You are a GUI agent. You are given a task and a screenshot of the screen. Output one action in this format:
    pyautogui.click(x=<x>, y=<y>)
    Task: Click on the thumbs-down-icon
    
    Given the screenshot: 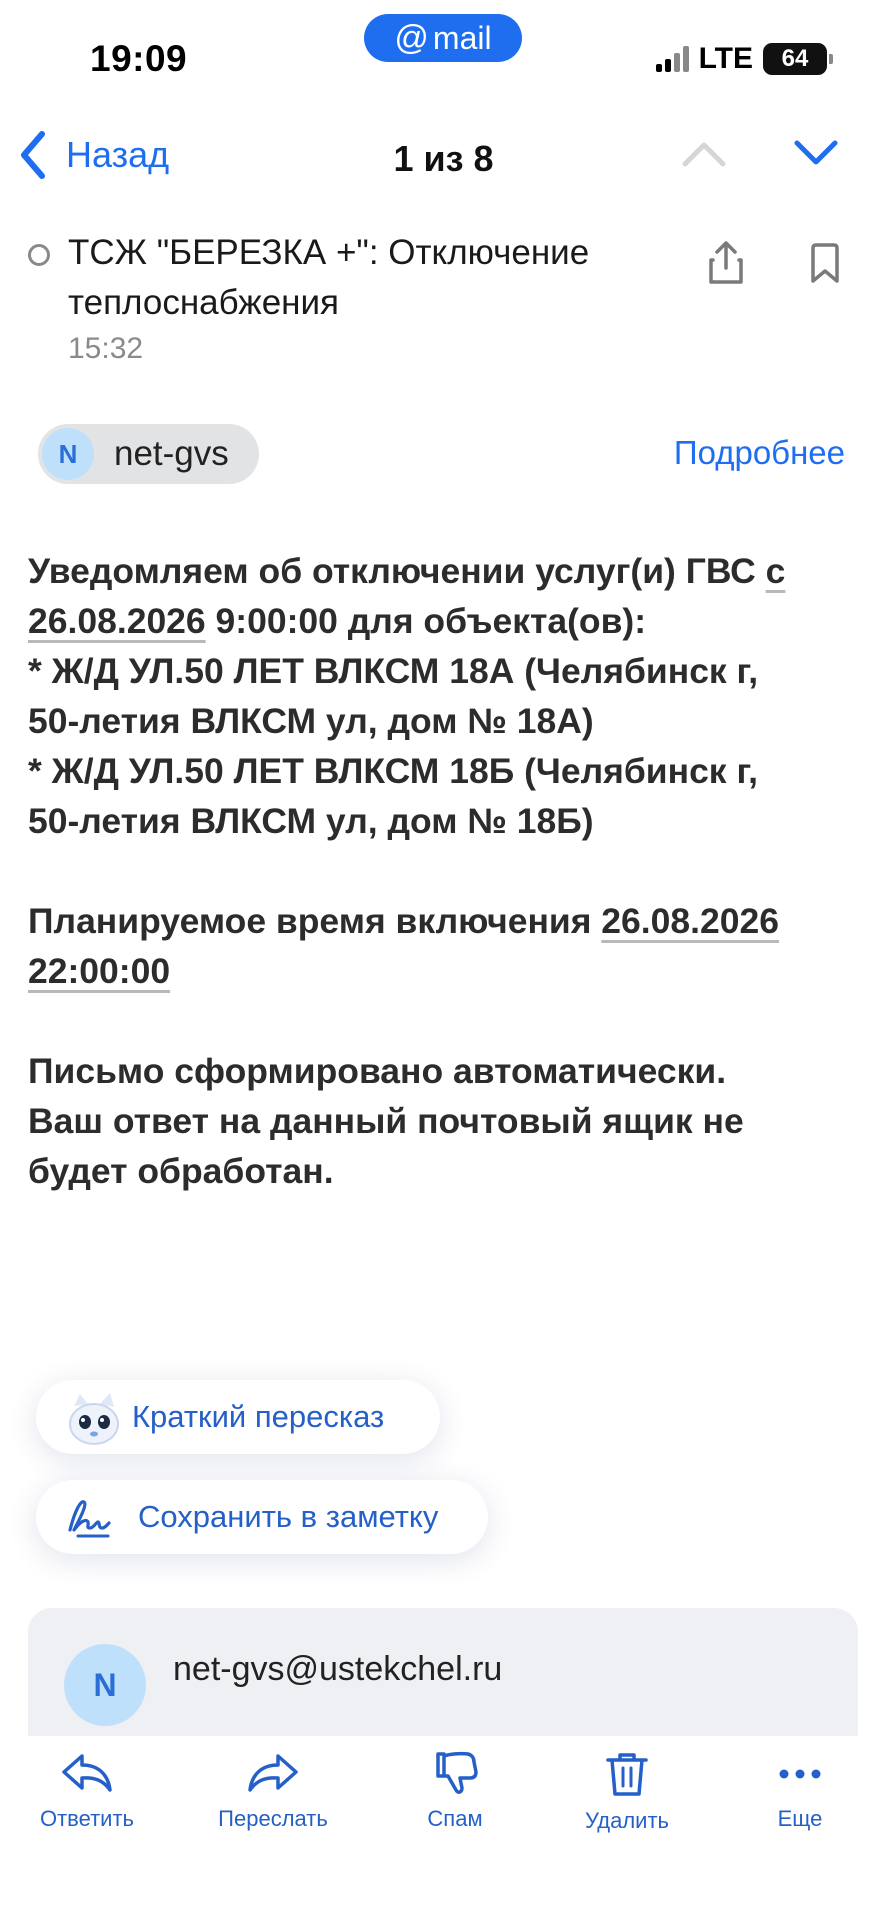 What is the action you would take?
    pyautogui.click(x=457, y=1772)
    